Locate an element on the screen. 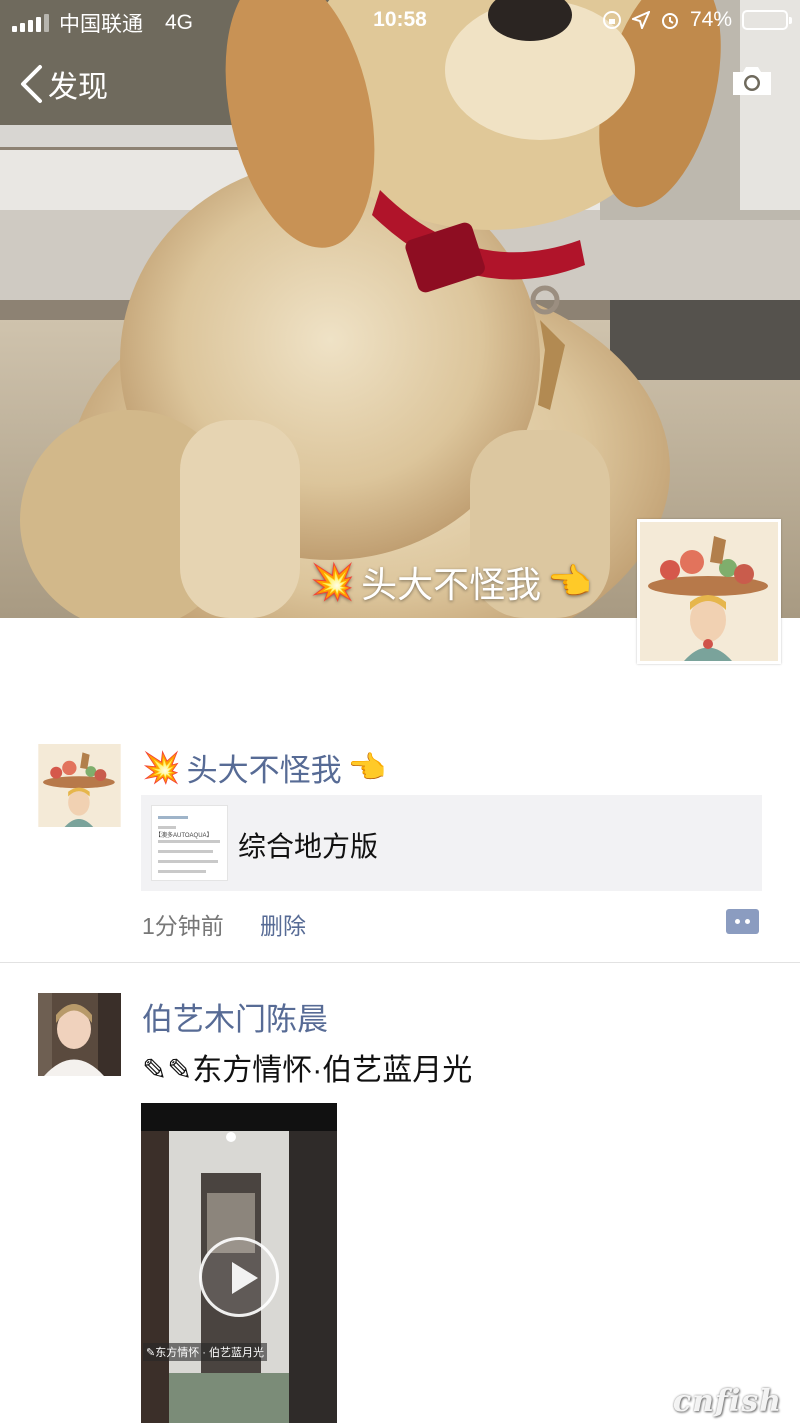  camera-icon is located at coordinates (752, 81).